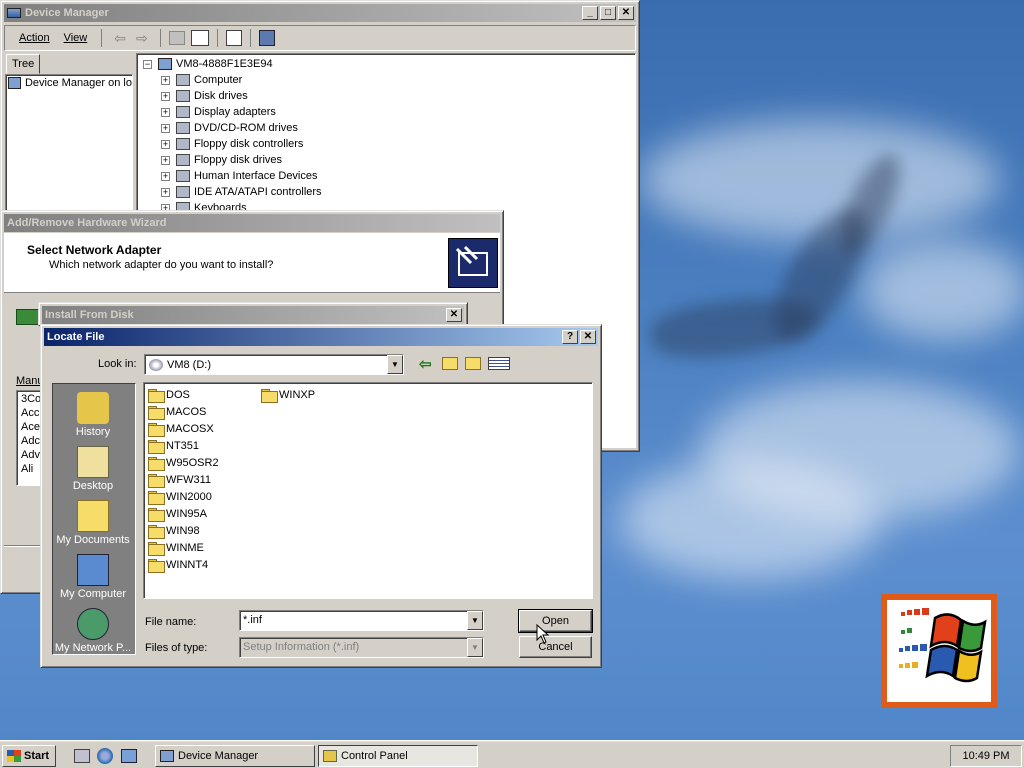 The width and height of the screenshot is (1024, 768). Describe the element at coordinates (473, 363) in the screenshot. I see `new-folder-icon` at that location.